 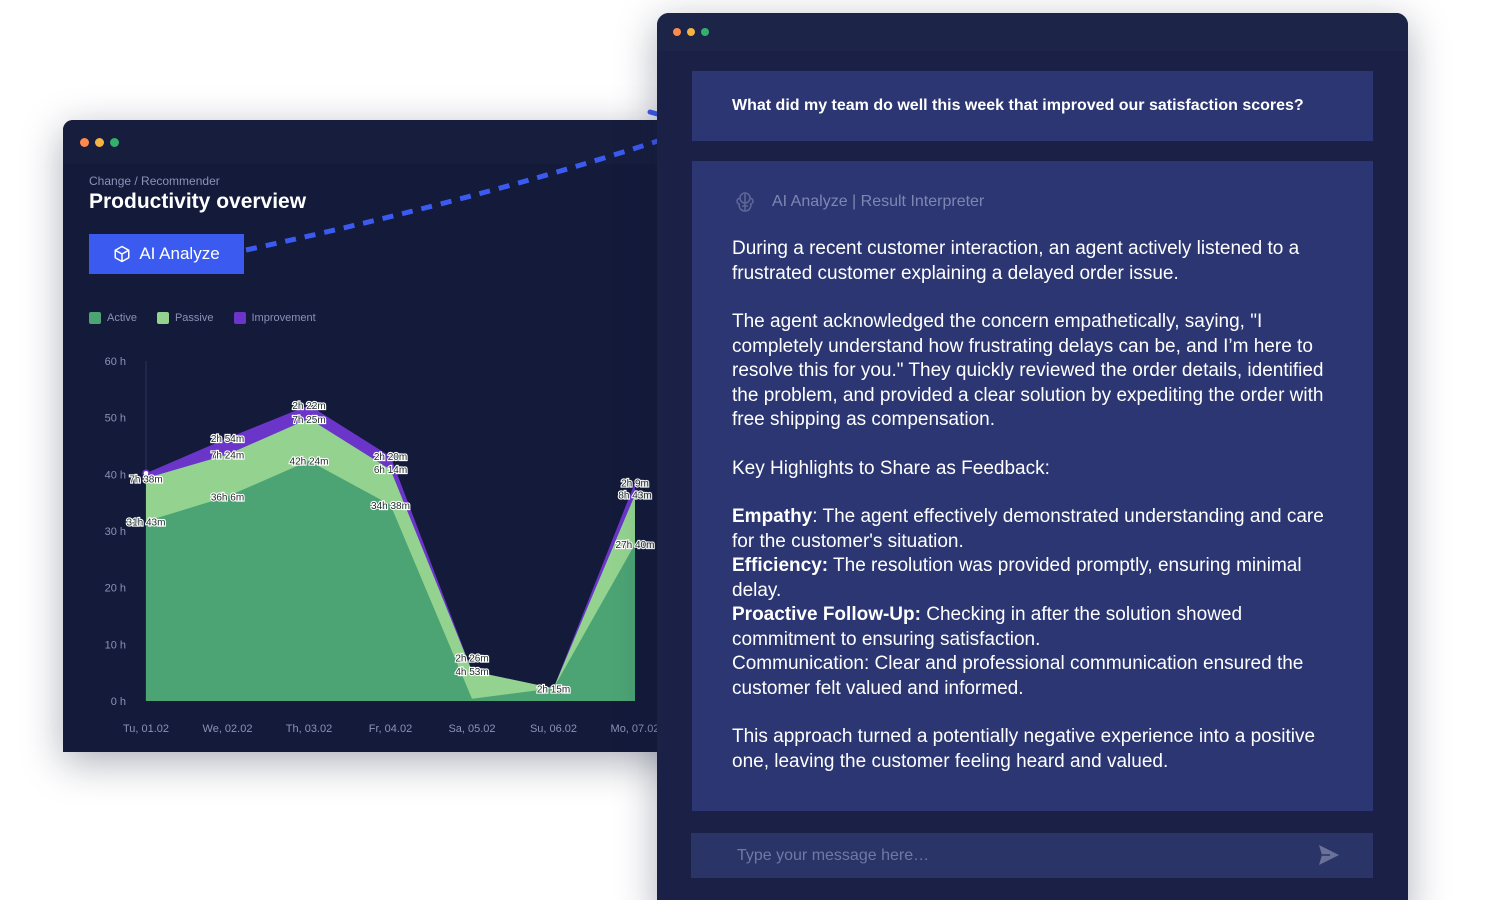 I want to click on data-label: 8h 43m, so click(x=634, y=496).